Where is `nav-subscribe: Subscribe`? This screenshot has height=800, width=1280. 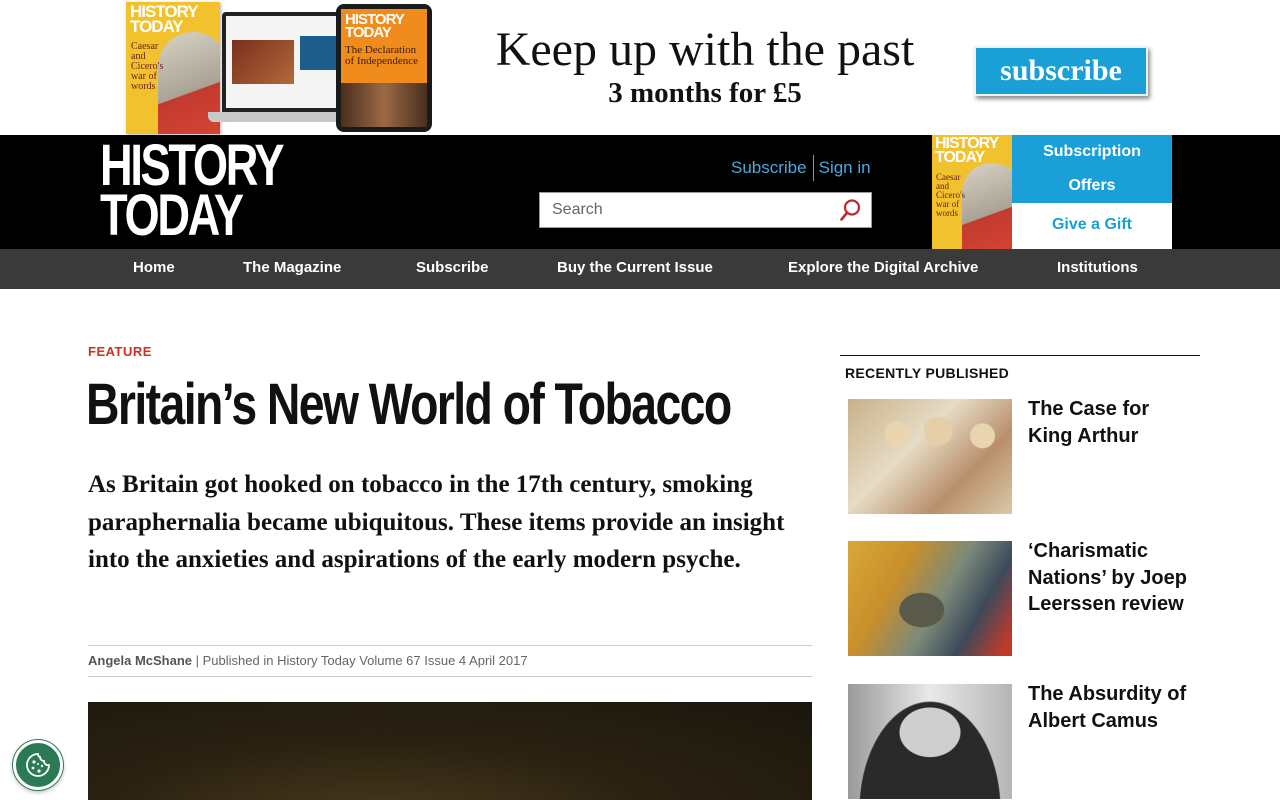
nav-subscribe: Subscribe is located at coordinates (452, 269).